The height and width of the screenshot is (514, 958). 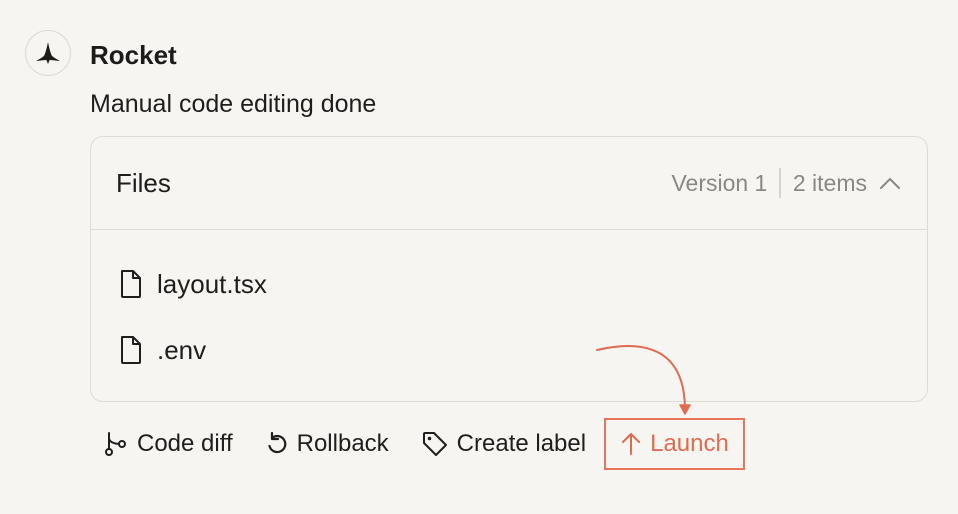 I want to click on message-actions: Code diff Rollback Create label Launch, so click(x=424, y=444).